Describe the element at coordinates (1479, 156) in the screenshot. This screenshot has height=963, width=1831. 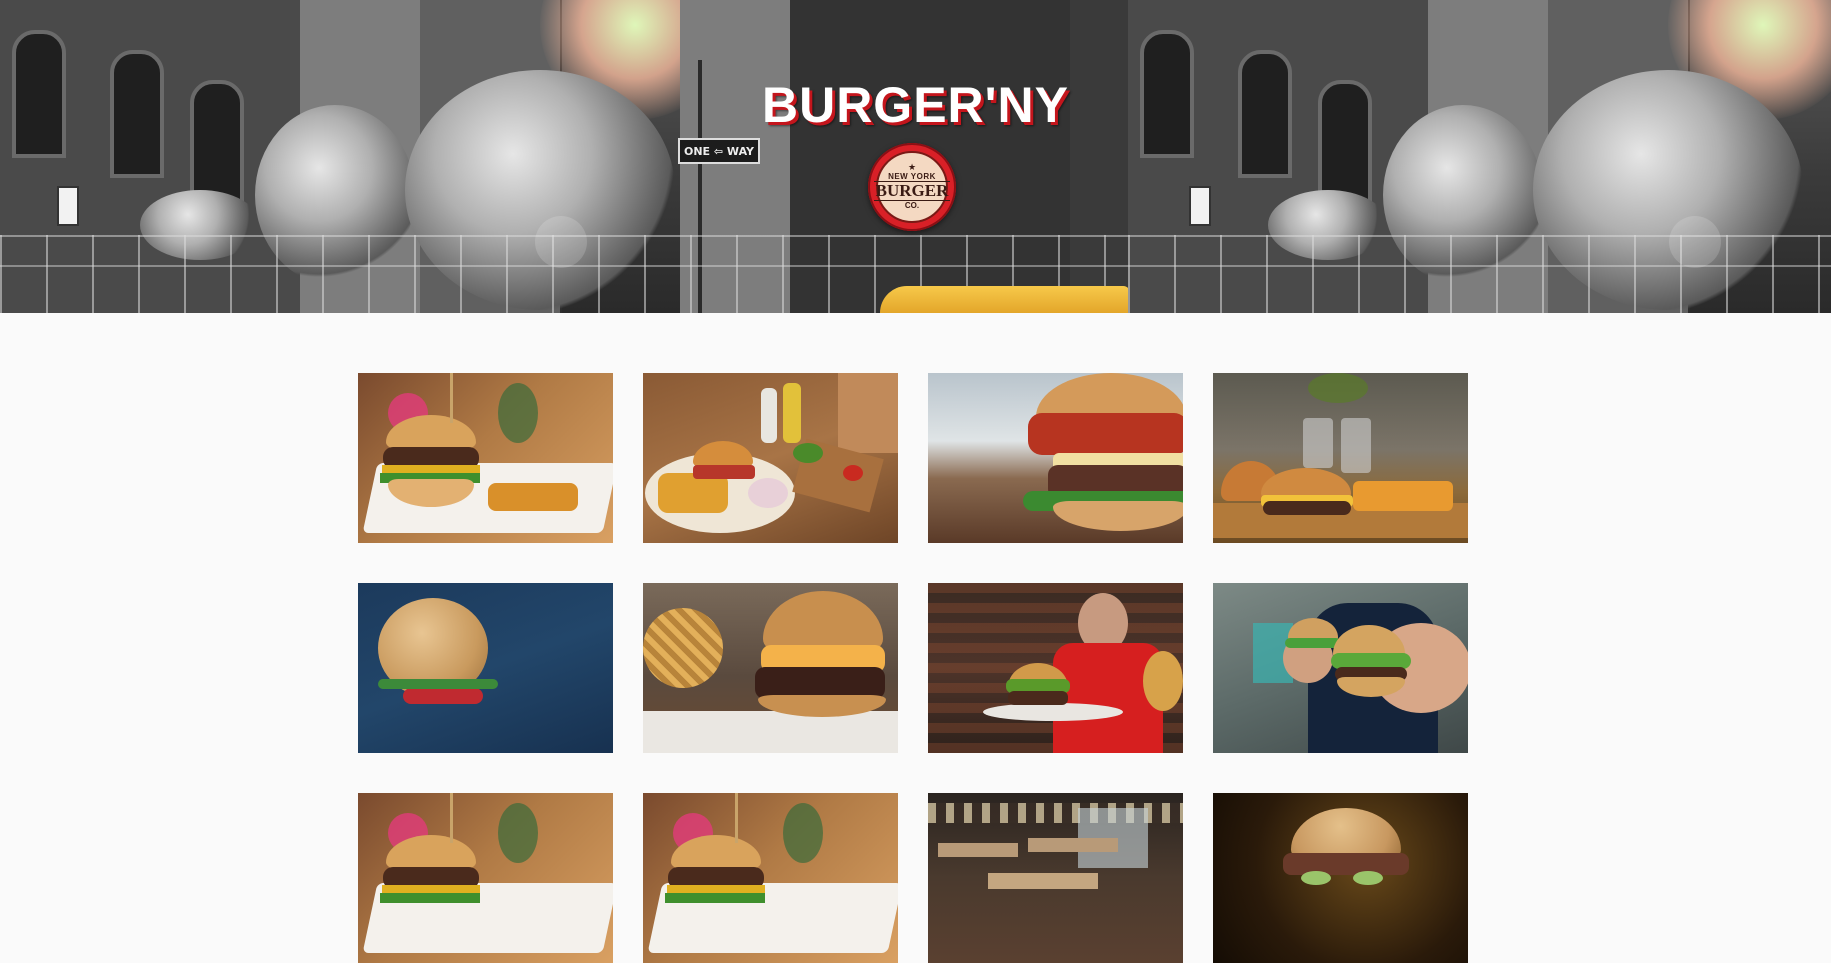
I see `hero-image-right` at that location.